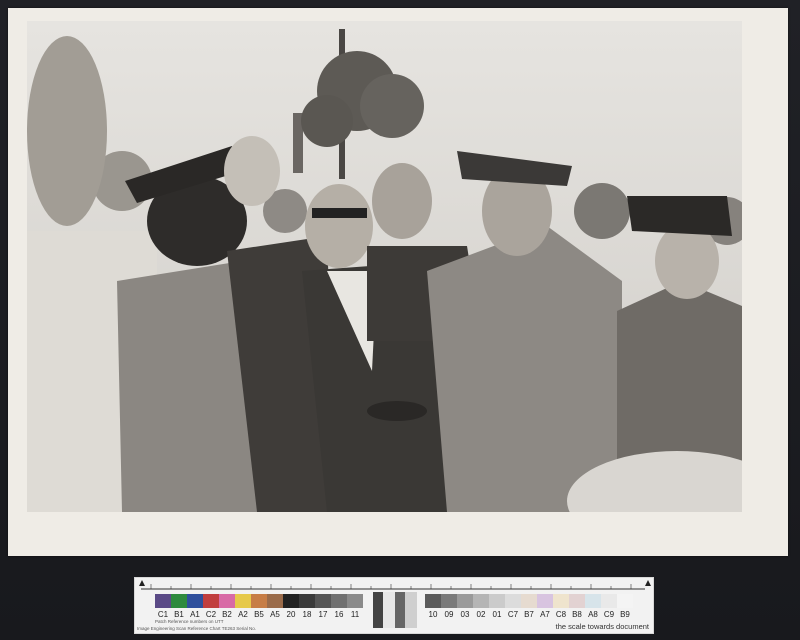 The image size is (800, 640). What do you see at coordinates (497, 614) in the screenshot?
I see `patch-label: 01` at bounding box center [497, 614].